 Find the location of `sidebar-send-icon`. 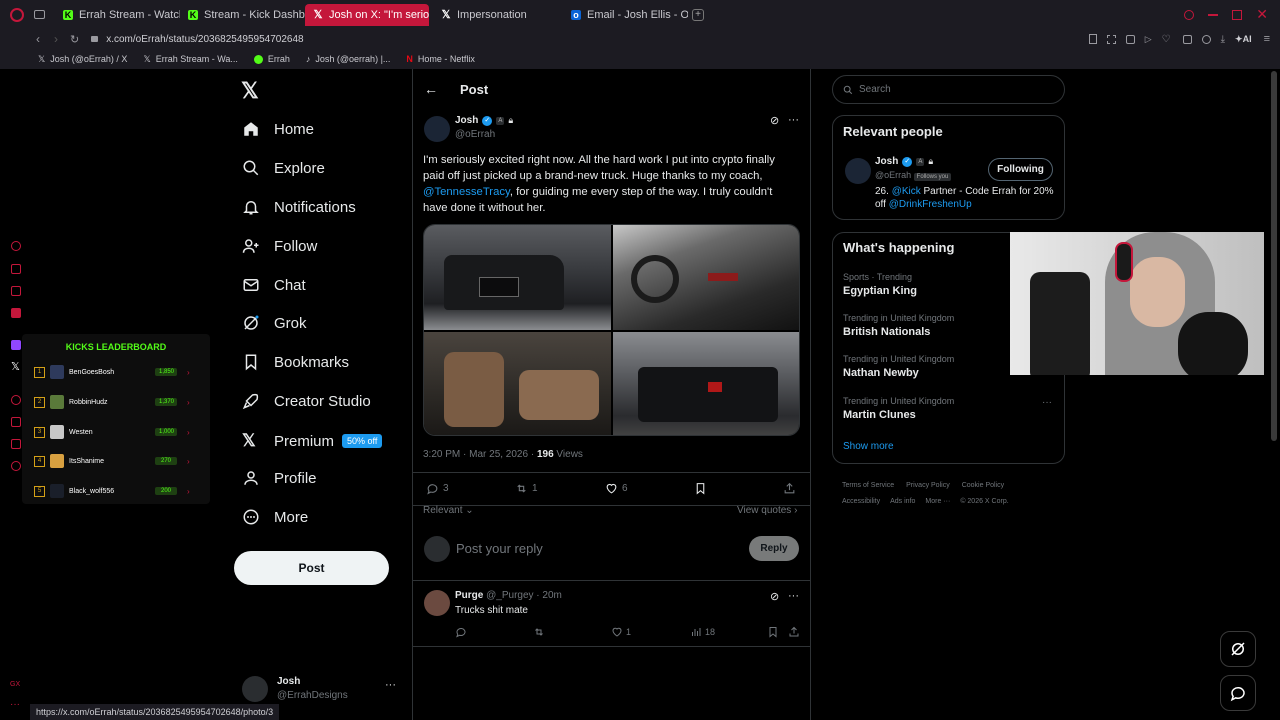

sidebar-send-icon is located at coordinates (16, 422).